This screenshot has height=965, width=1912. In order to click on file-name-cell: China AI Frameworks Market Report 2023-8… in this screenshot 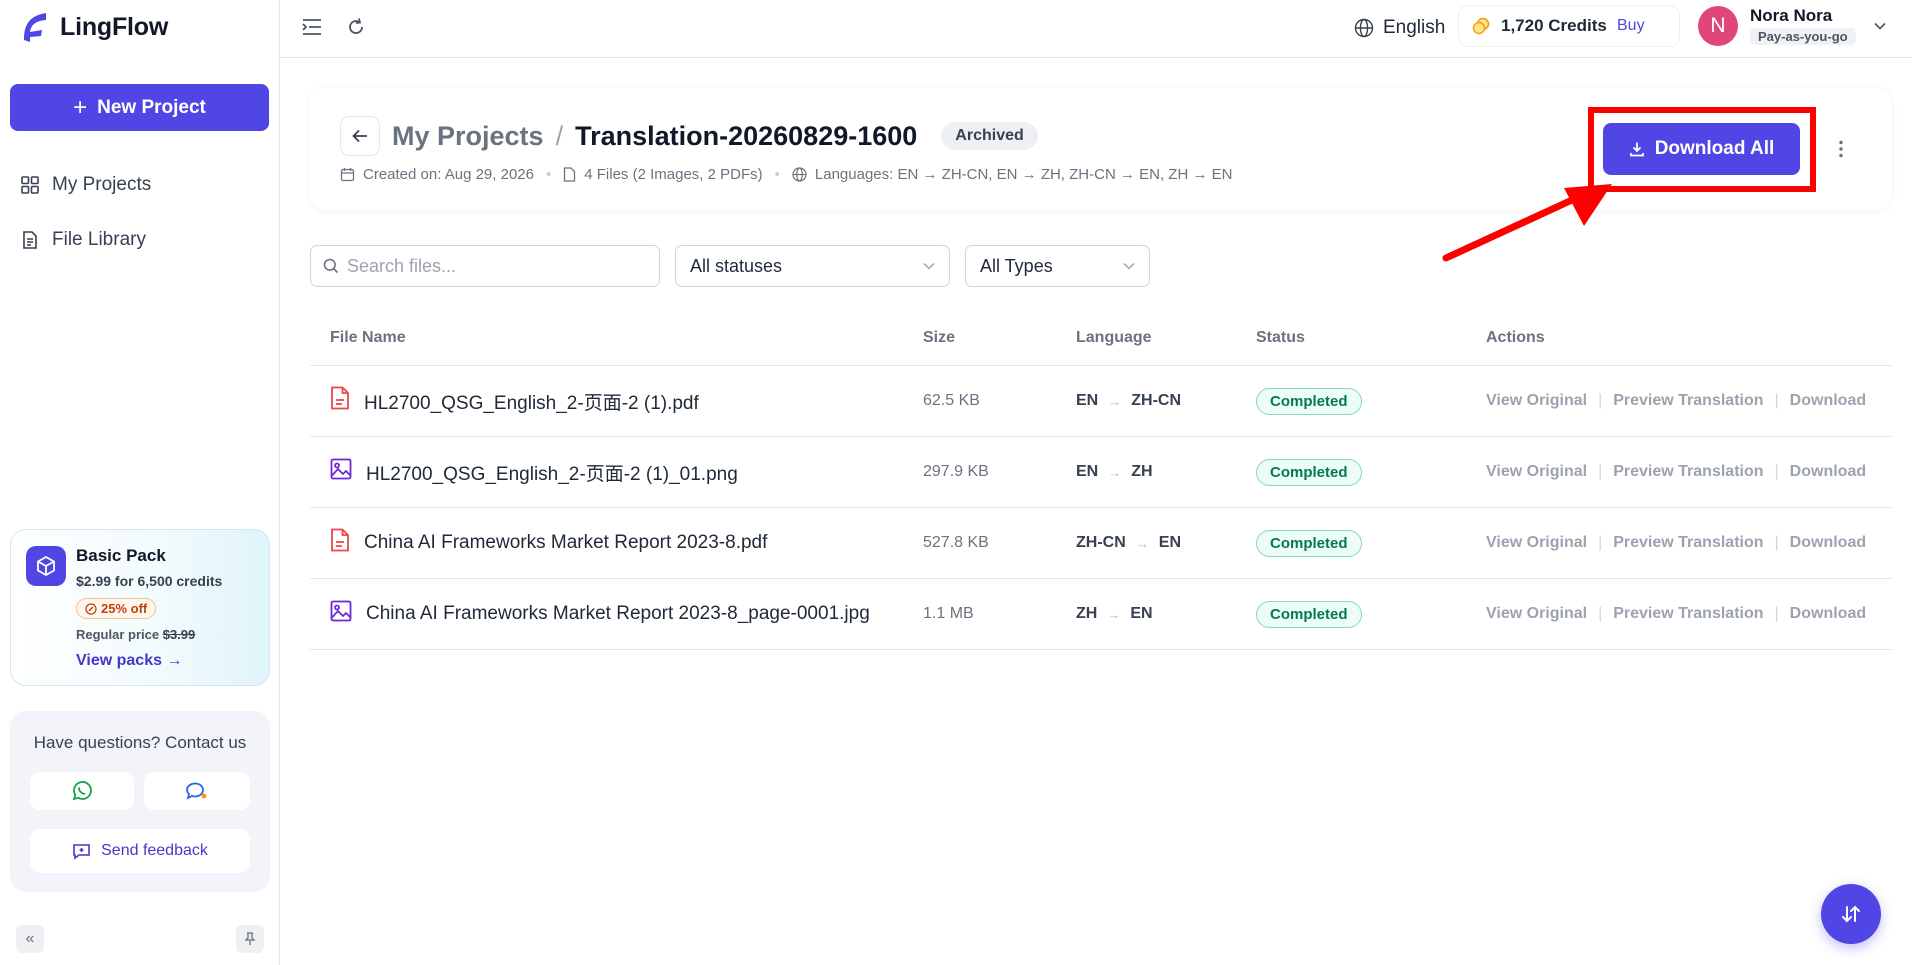, I will do `click(548, 543)`.